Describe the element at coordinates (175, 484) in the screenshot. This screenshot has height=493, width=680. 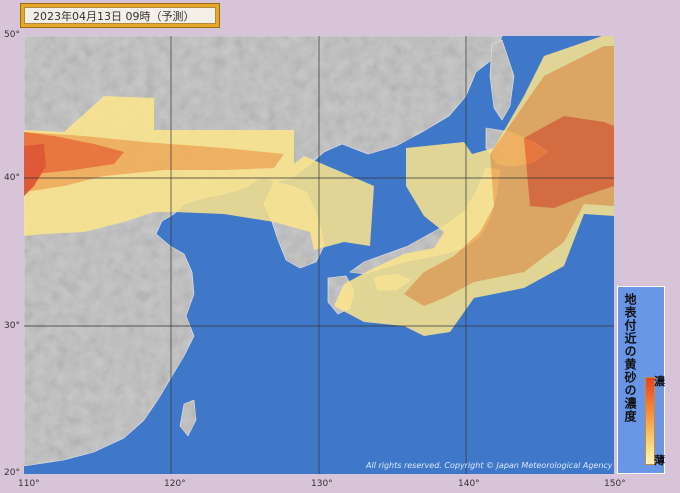
I see `lon-label-120: 120°` at that location.